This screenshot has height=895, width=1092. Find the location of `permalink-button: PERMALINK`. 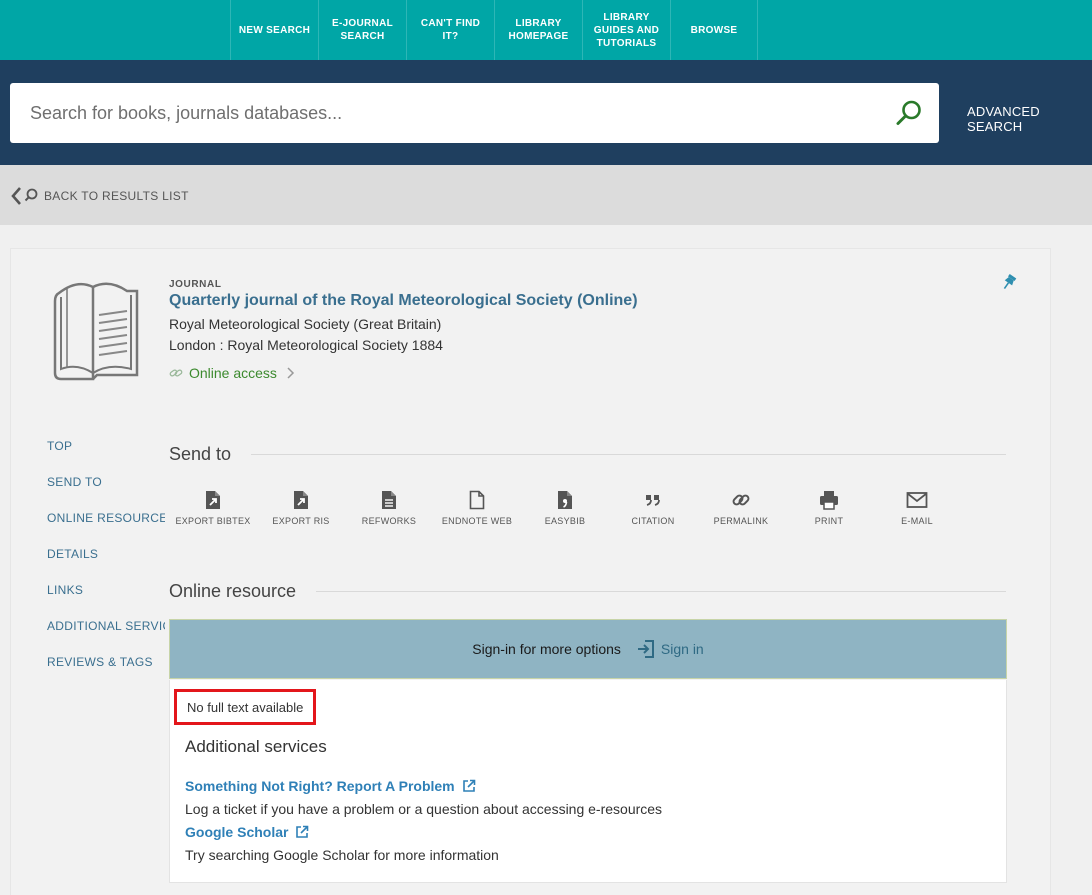

permalink-button: PERMALINK is located at coordinates (741, 507).